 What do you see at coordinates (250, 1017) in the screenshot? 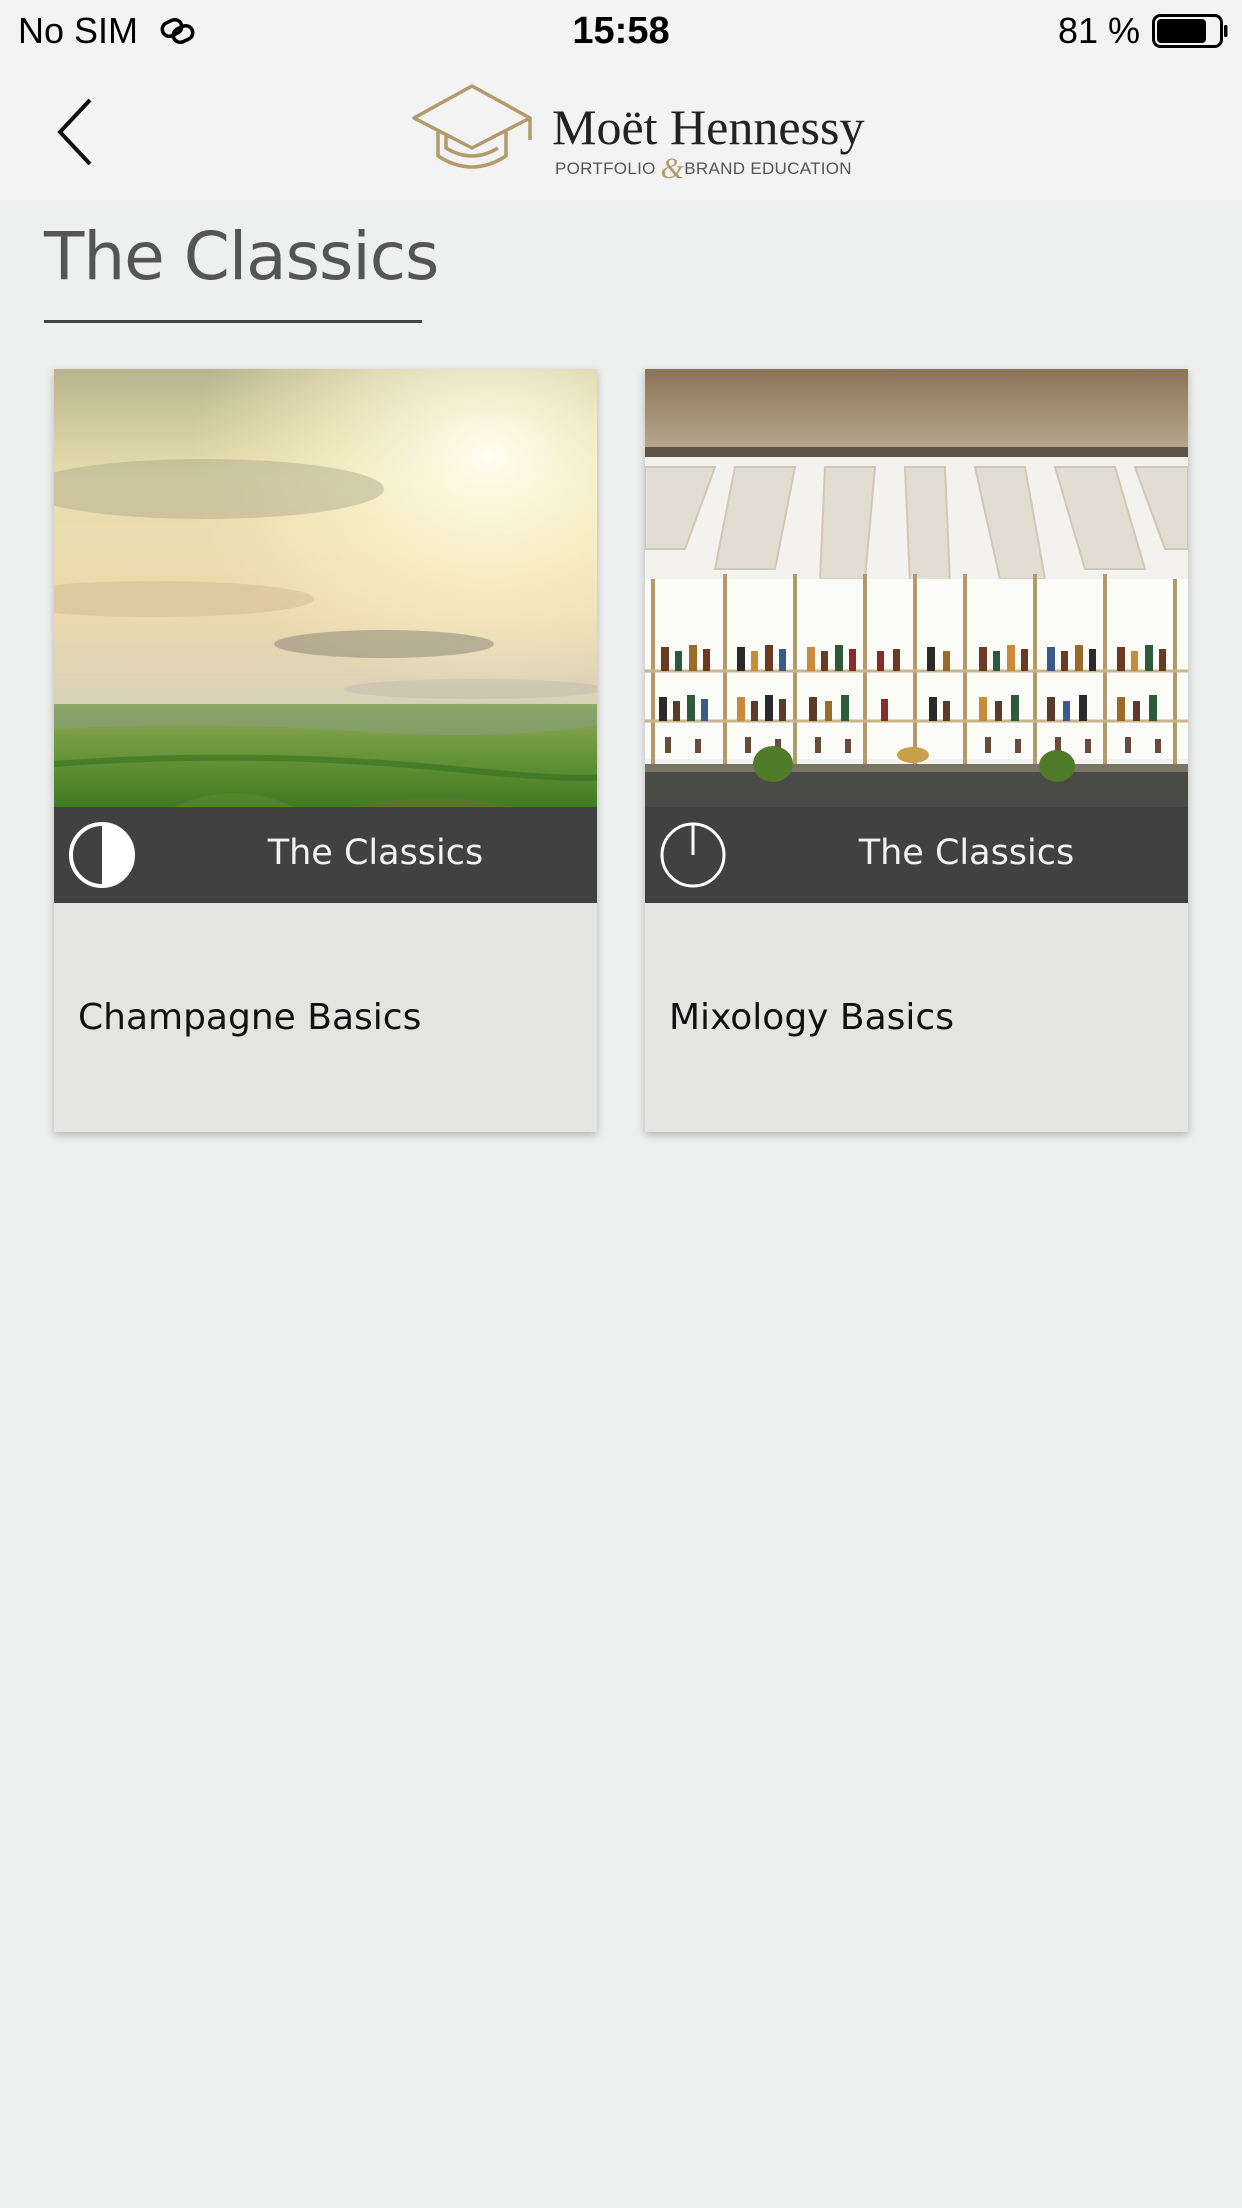
I see `card-title: Champagne Basics` at bounding box center [250, 1017].